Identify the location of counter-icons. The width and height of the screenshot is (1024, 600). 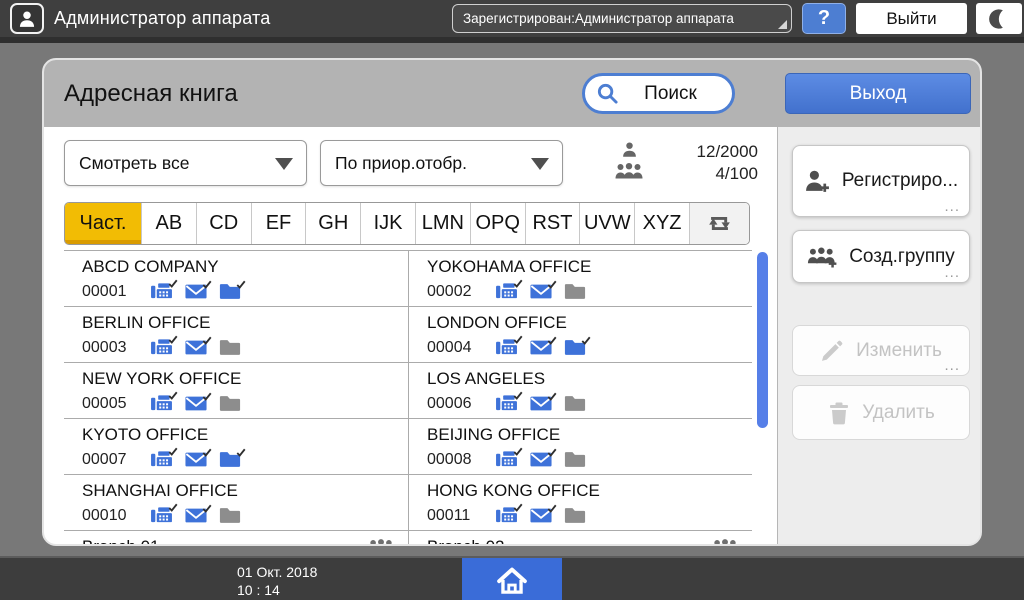
(629, 160).